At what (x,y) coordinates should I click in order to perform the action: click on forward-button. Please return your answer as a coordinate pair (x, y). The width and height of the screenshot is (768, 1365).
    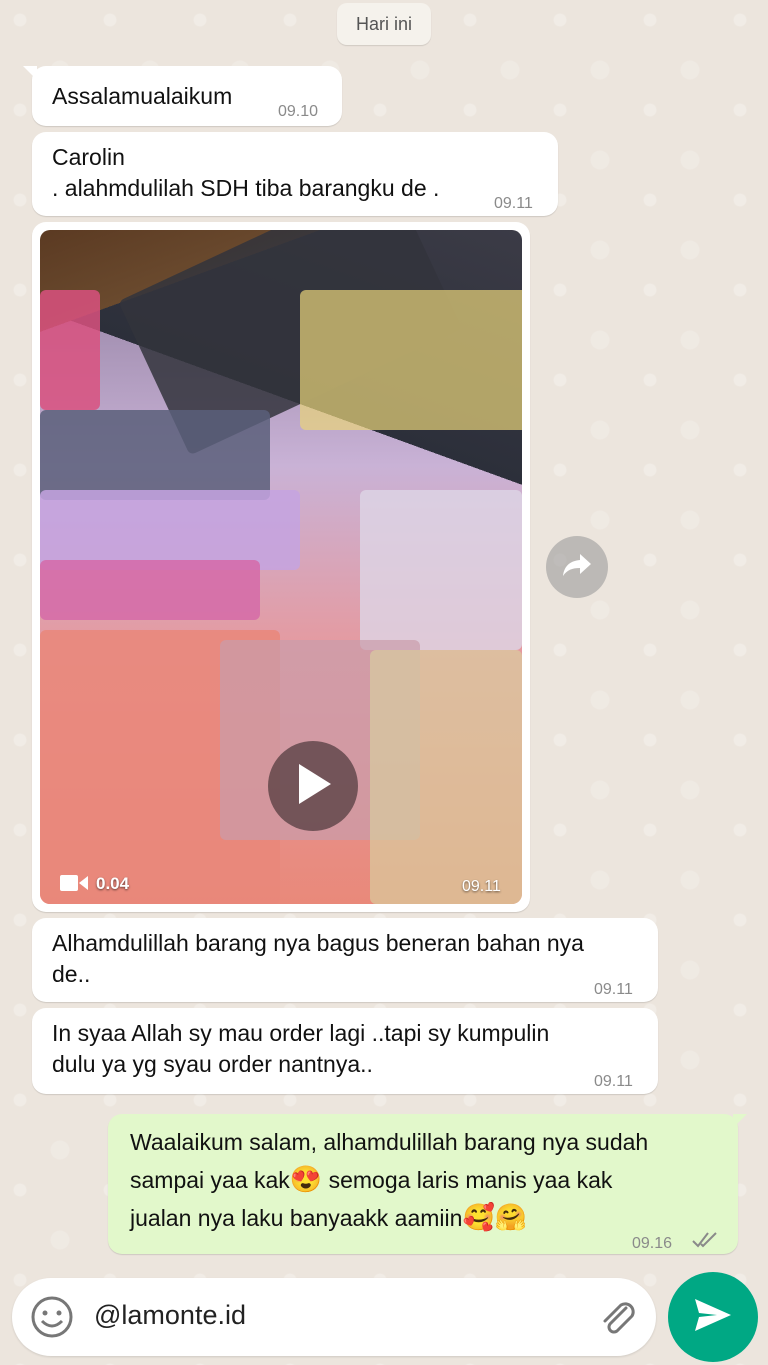
    Looking at the image, I should click on (577, 567).